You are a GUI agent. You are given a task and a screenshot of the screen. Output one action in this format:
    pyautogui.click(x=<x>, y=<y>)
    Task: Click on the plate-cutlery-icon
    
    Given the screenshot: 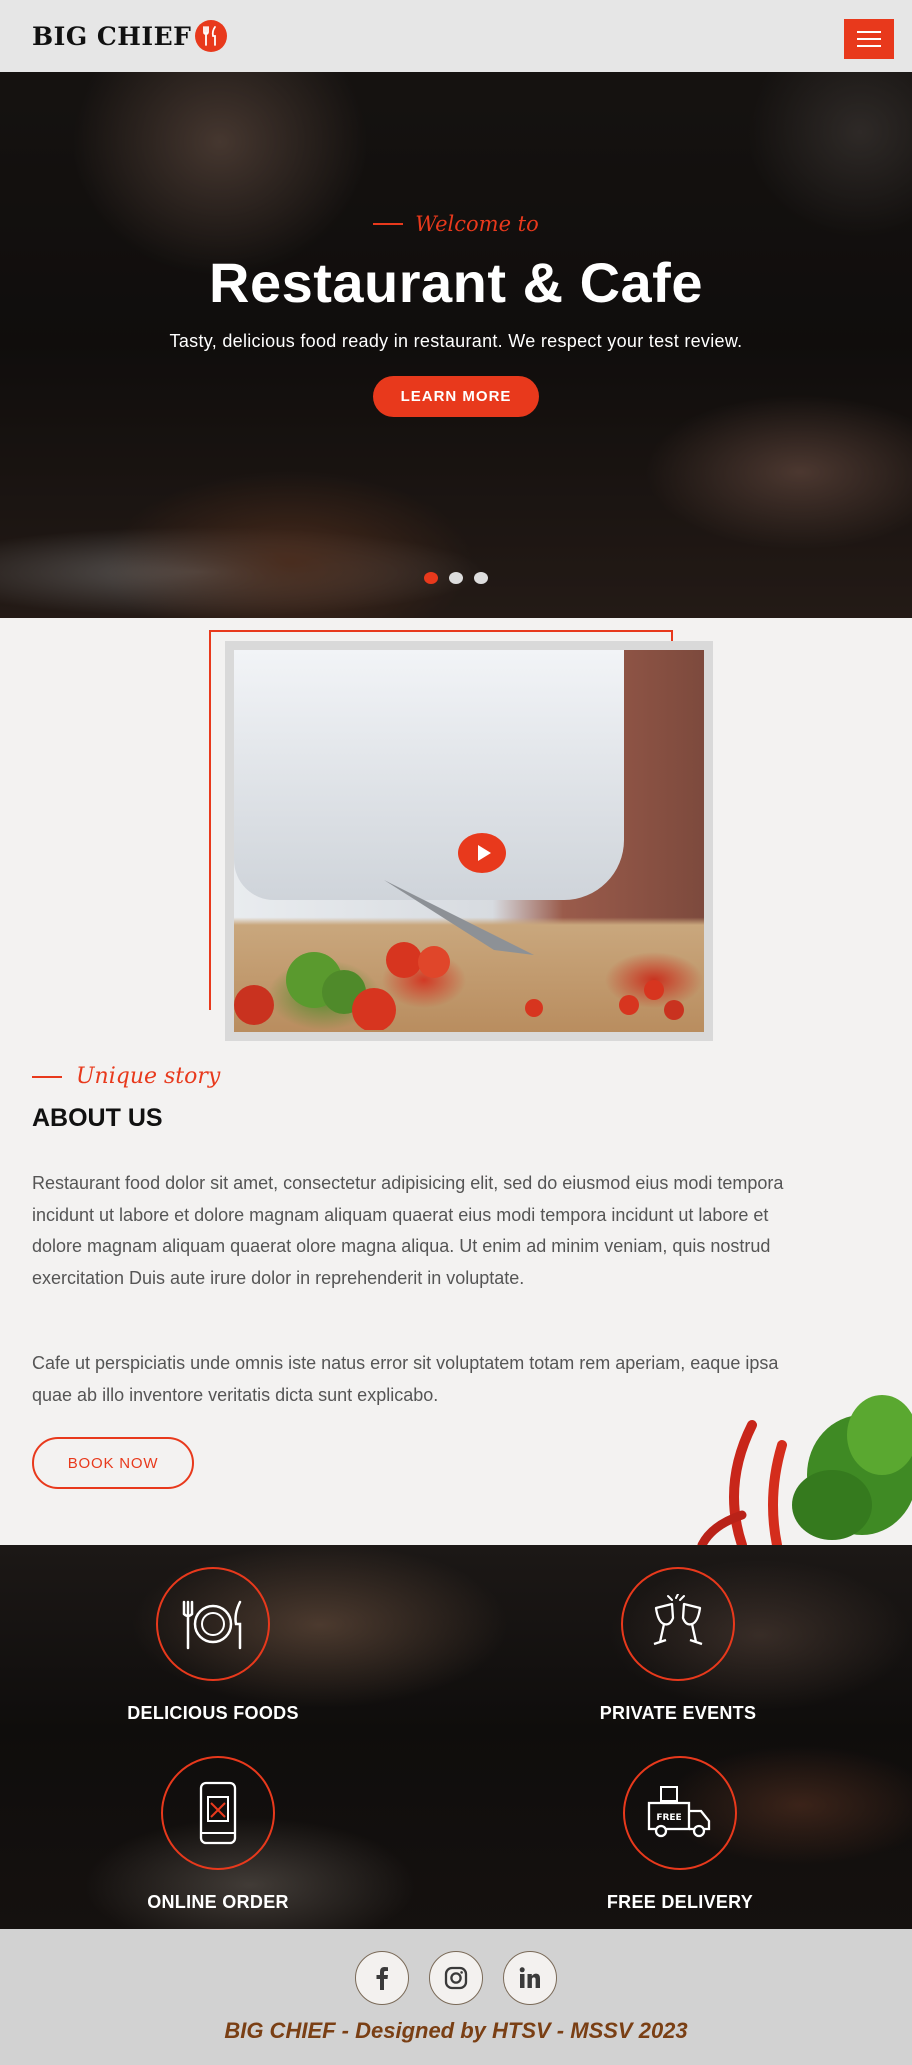 What is the action you would take?
    pyautogui.click(x=212, y=1625)
    